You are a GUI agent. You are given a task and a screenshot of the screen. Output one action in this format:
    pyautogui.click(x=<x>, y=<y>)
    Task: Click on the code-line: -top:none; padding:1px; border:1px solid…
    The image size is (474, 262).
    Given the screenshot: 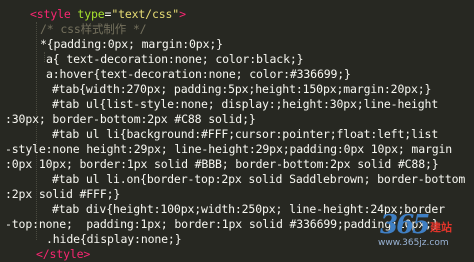 What is the action you would take?
    pyautogui.click(x=222, y=224)
    